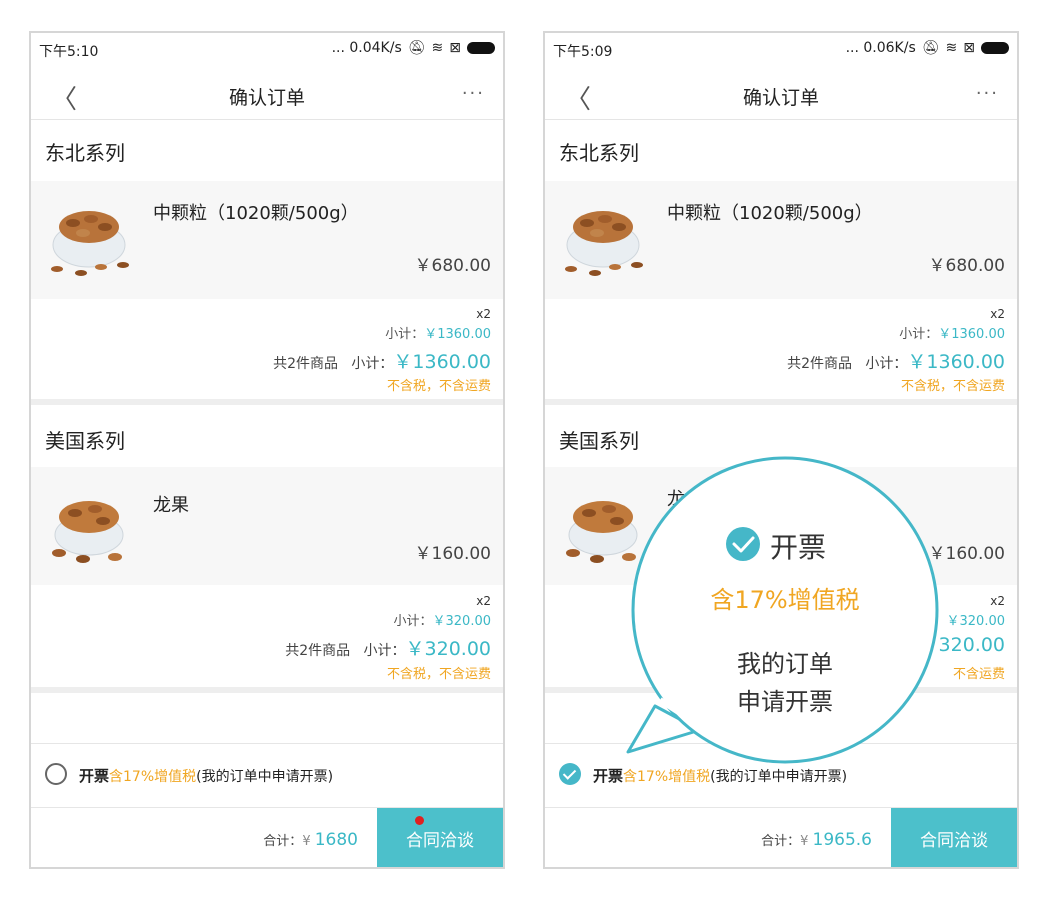  I want to click on check-circle-icon, so click(743, 544).